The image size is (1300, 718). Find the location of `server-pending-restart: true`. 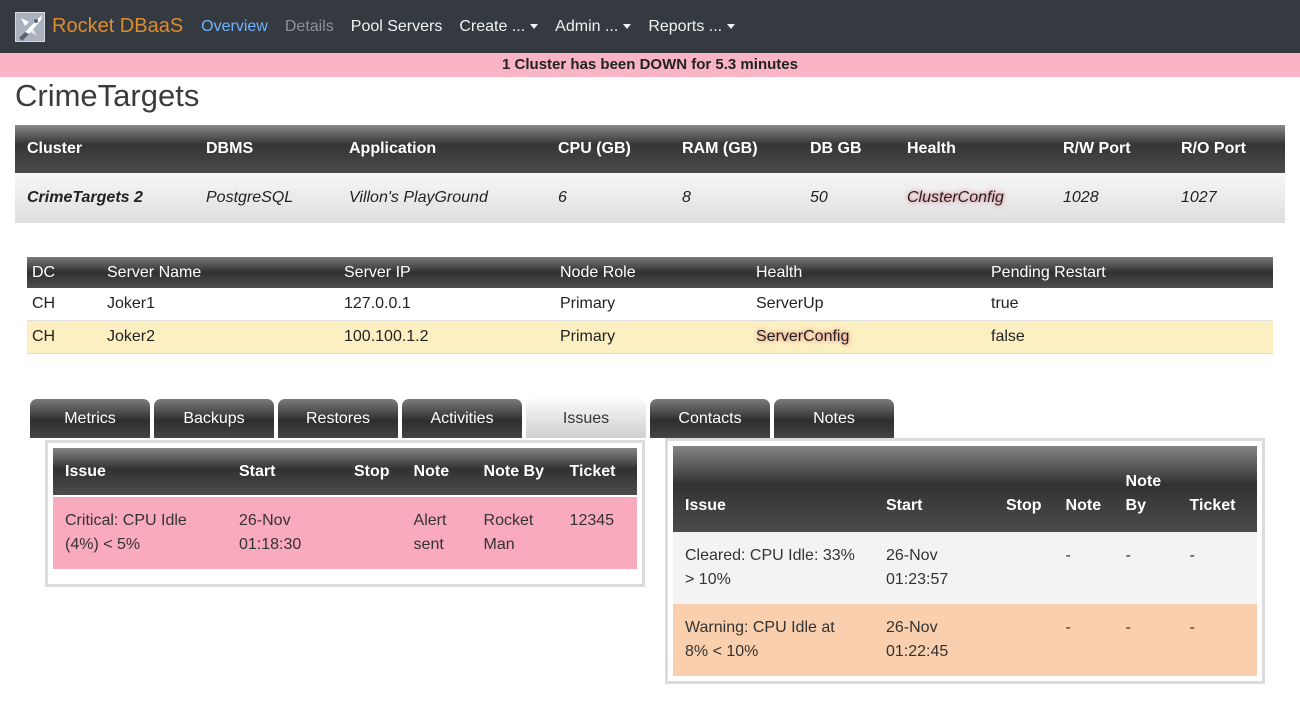

server-pending-restart: true is located at coordinates (1129, 304).